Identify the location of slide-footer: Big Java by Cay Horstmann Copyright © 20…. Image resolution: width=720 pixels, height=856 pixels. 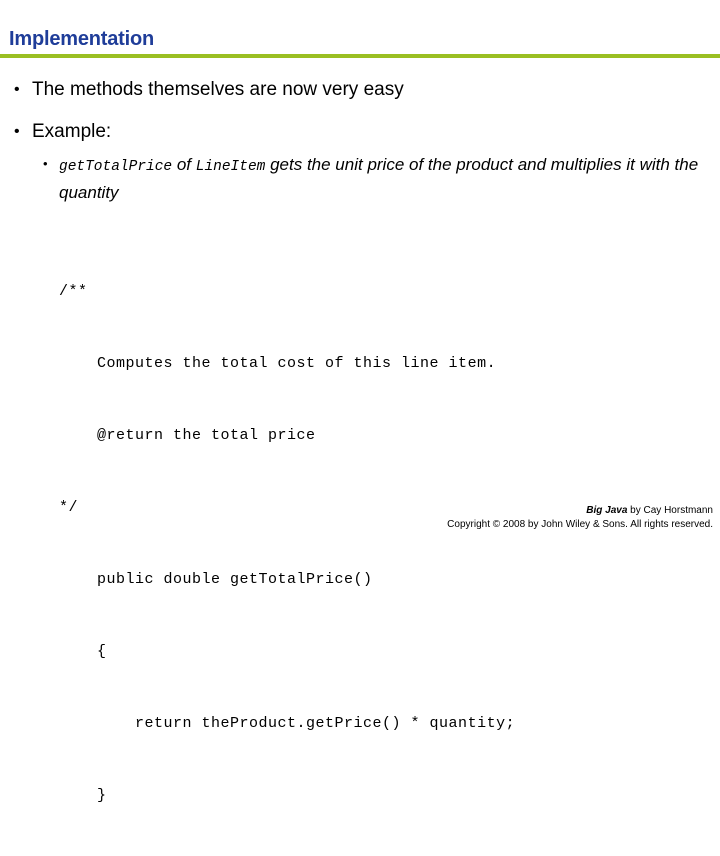
(580, 518).